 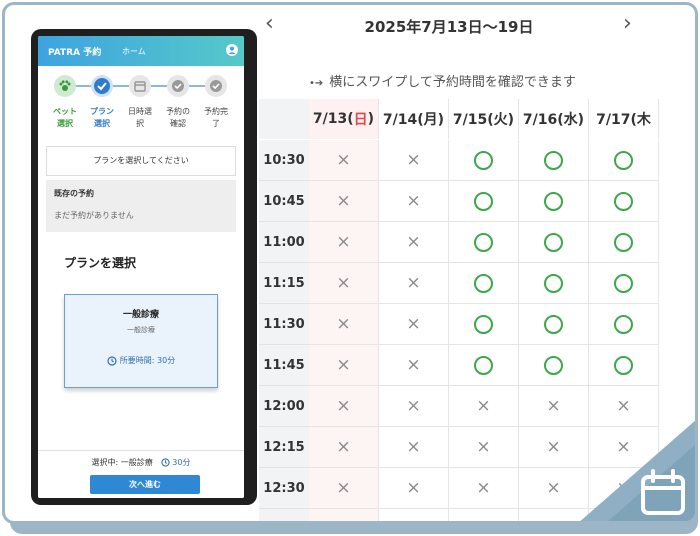 I want to click on user-icon, so click(x=232, y=50).